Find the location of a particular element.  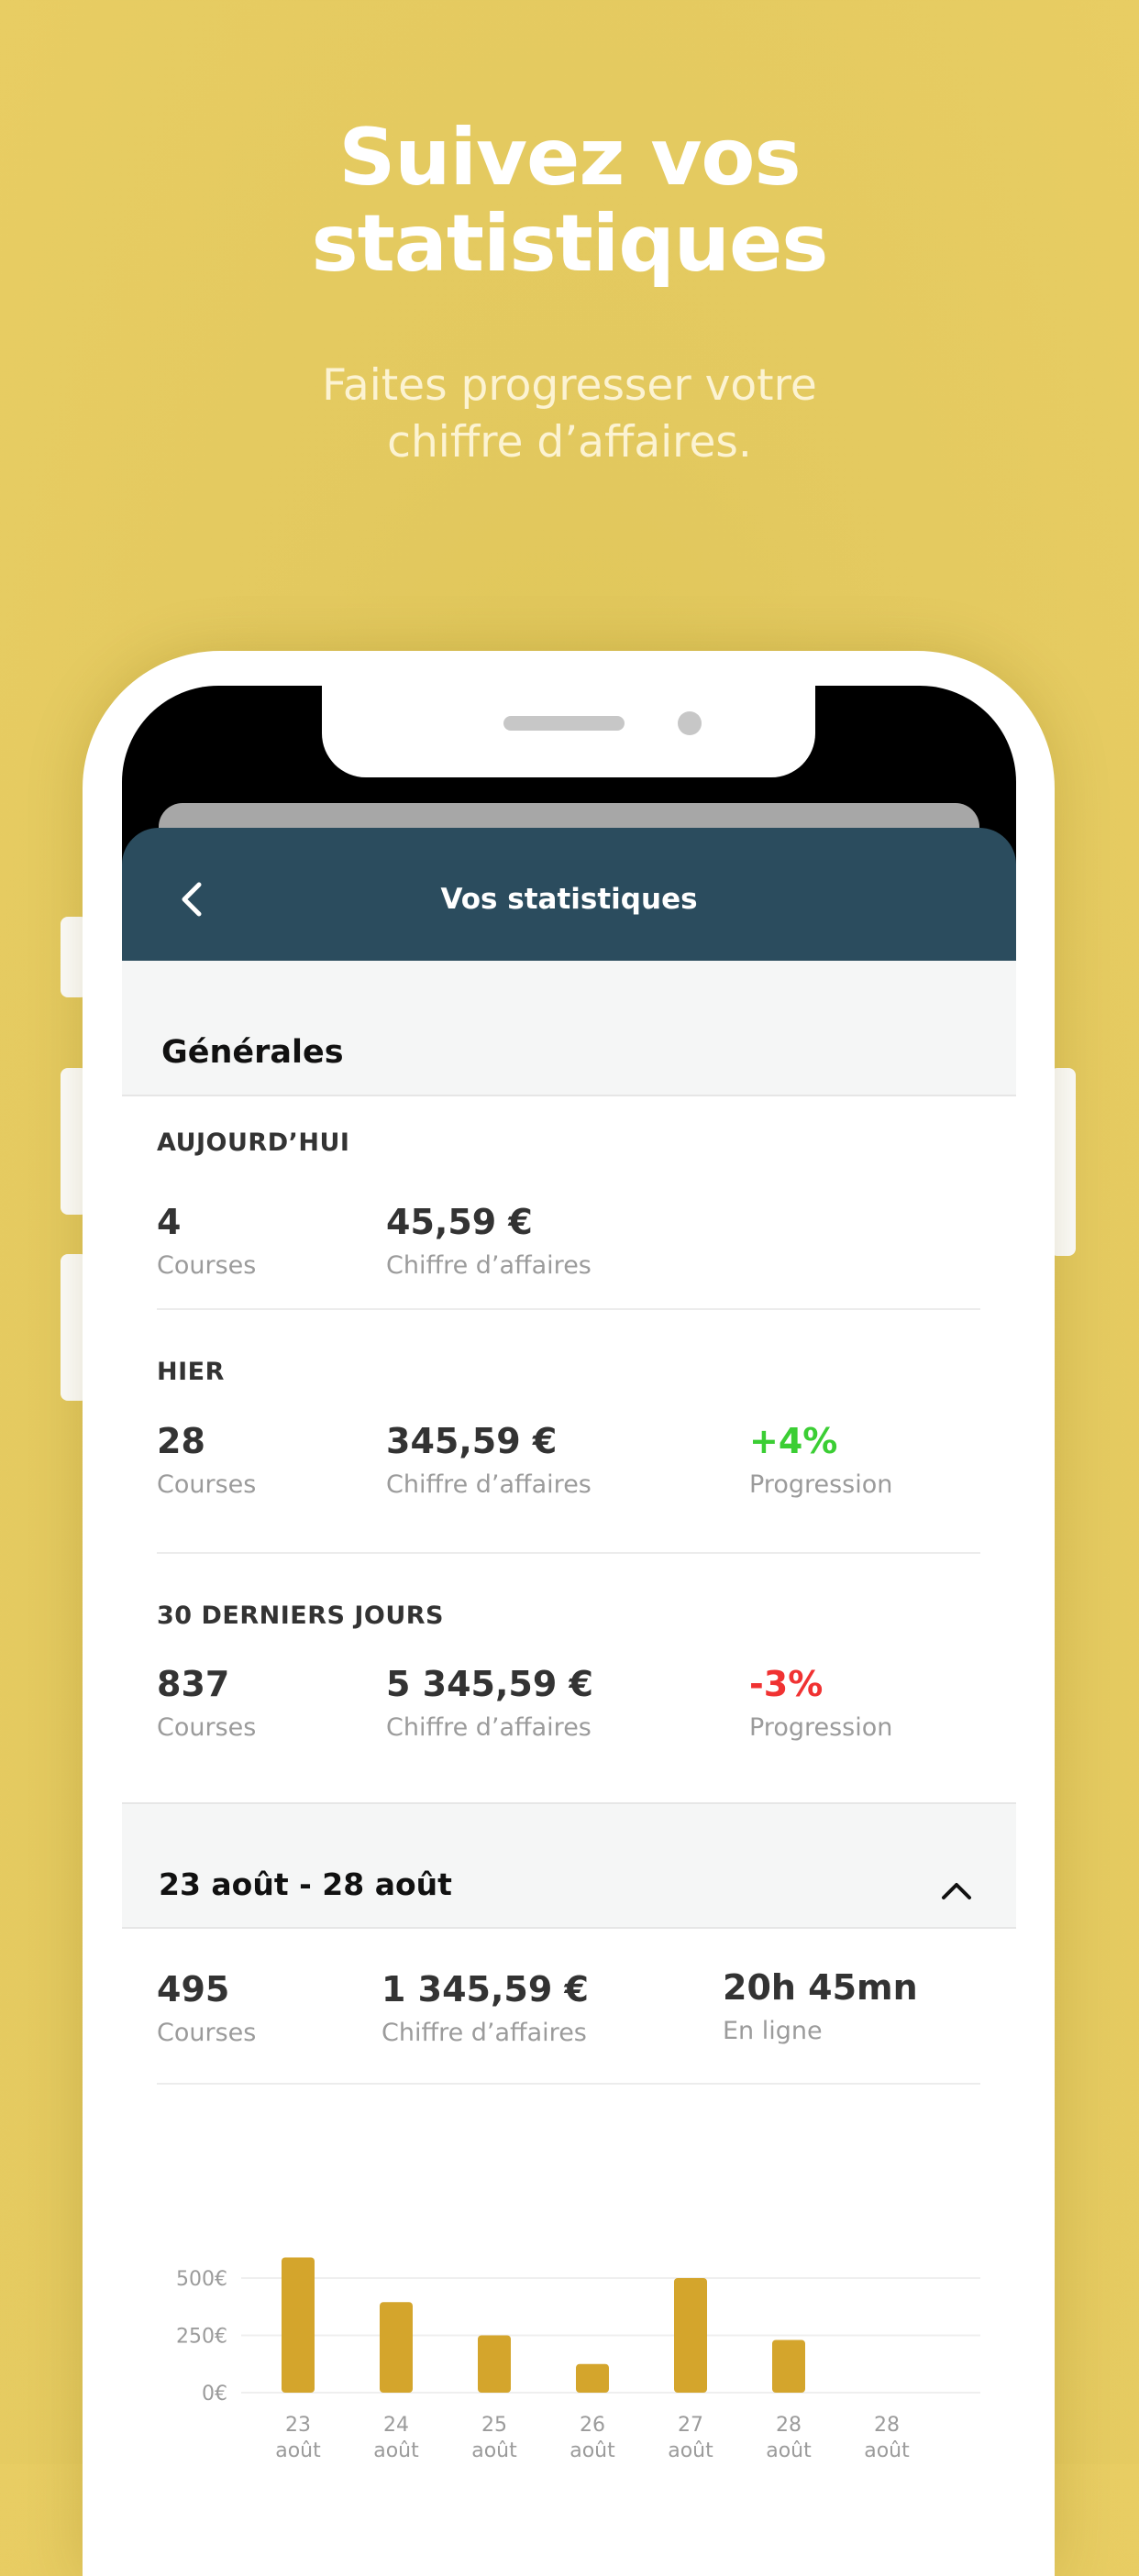

chart-y-tick-label: 500€ is located at coordinates (201, 2280).